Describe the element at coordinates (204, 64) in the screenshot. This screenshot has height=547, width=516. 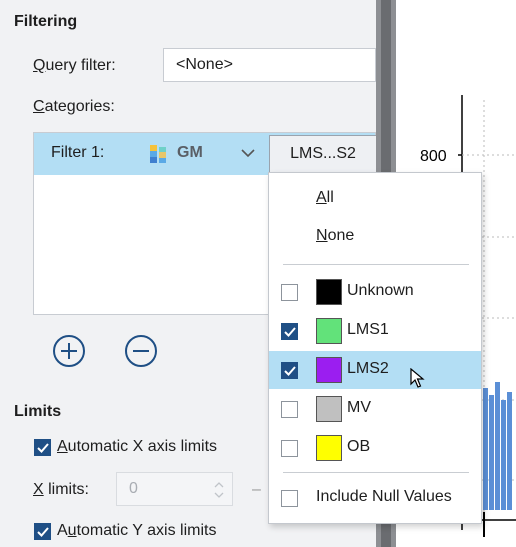
I see `query-filter-value: <None>` at that location.